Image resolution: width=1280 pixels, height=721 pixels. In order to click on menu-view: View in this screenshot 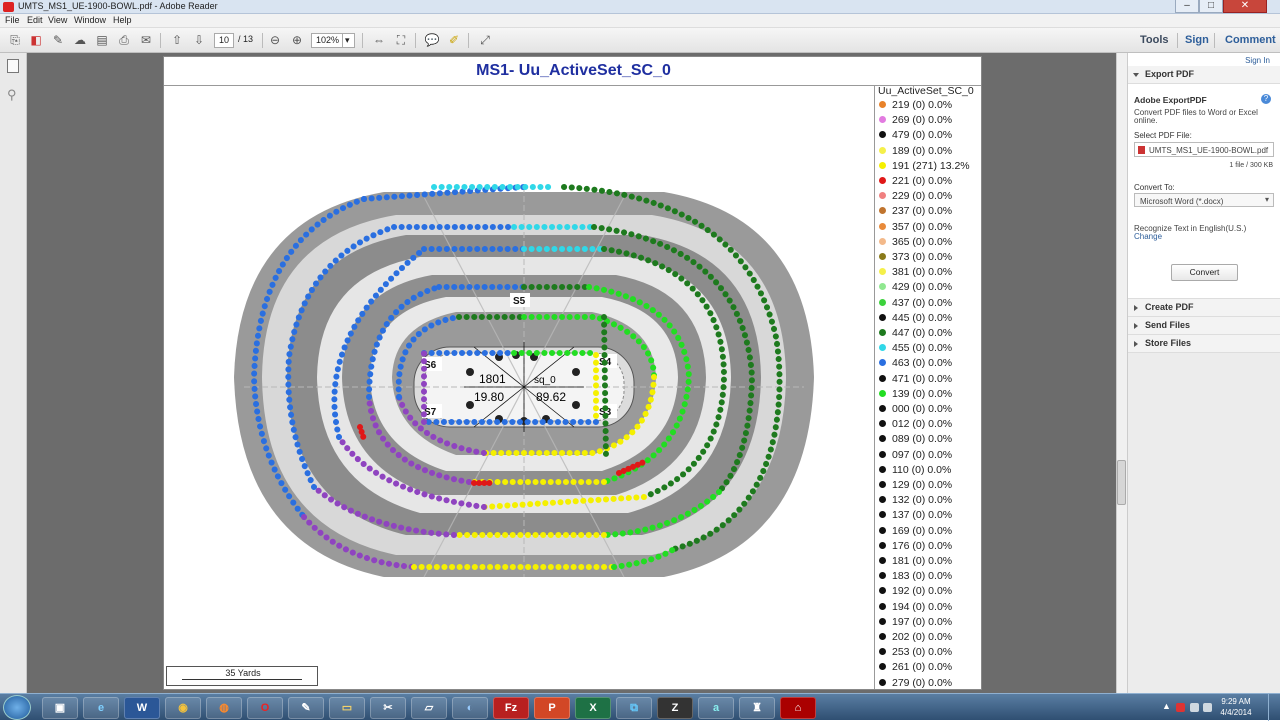, I will do `click(57, 20)`.